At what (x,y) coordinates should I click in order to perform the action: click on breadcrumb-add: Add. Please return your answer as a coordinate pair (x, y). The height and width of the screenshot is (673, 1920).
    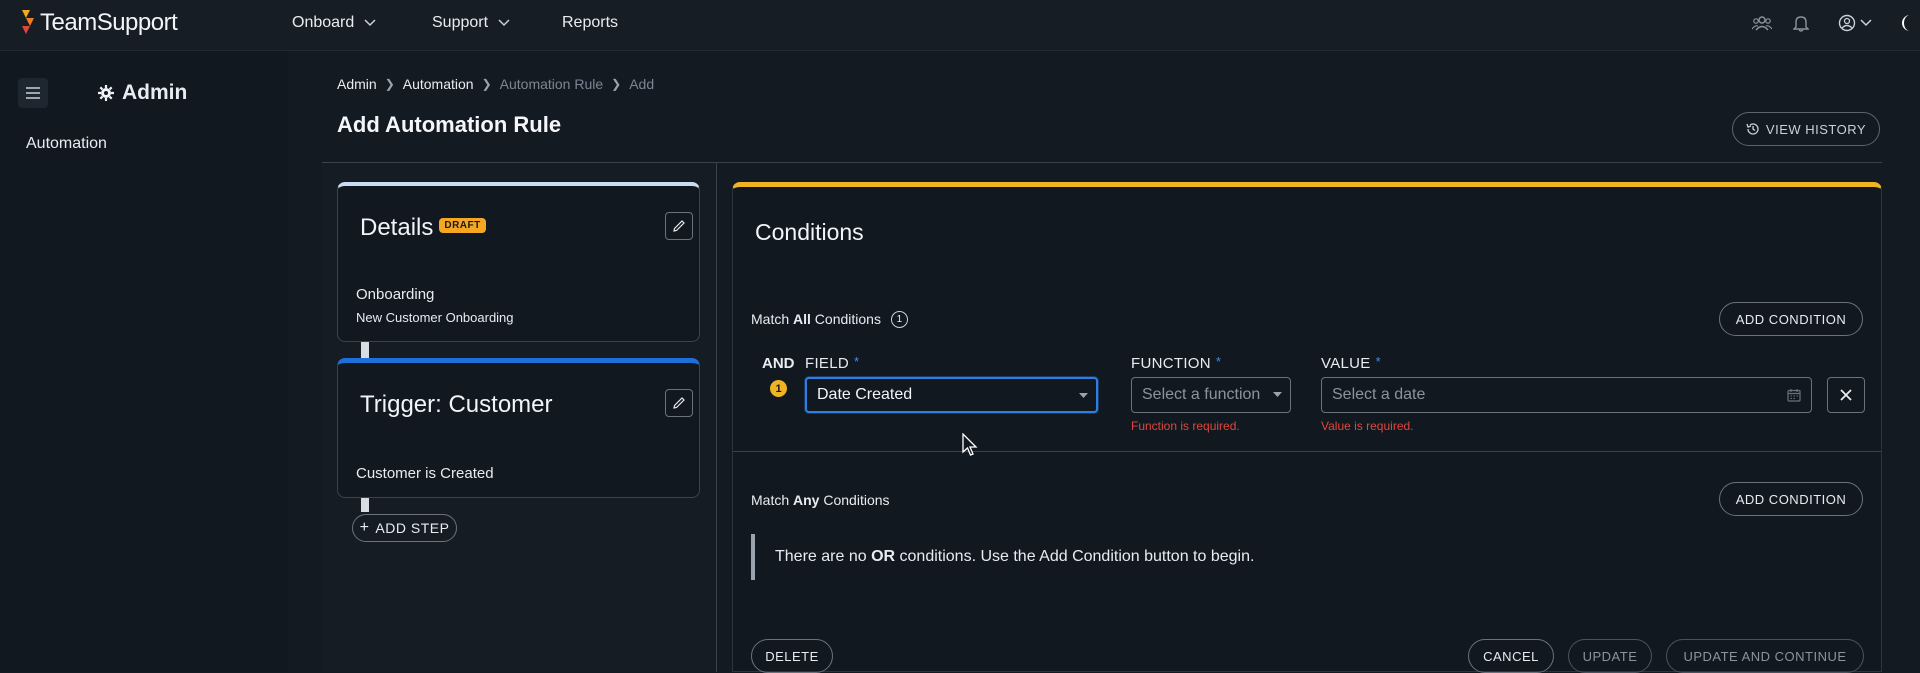
    Looking at the image, I should click on (642, 84).